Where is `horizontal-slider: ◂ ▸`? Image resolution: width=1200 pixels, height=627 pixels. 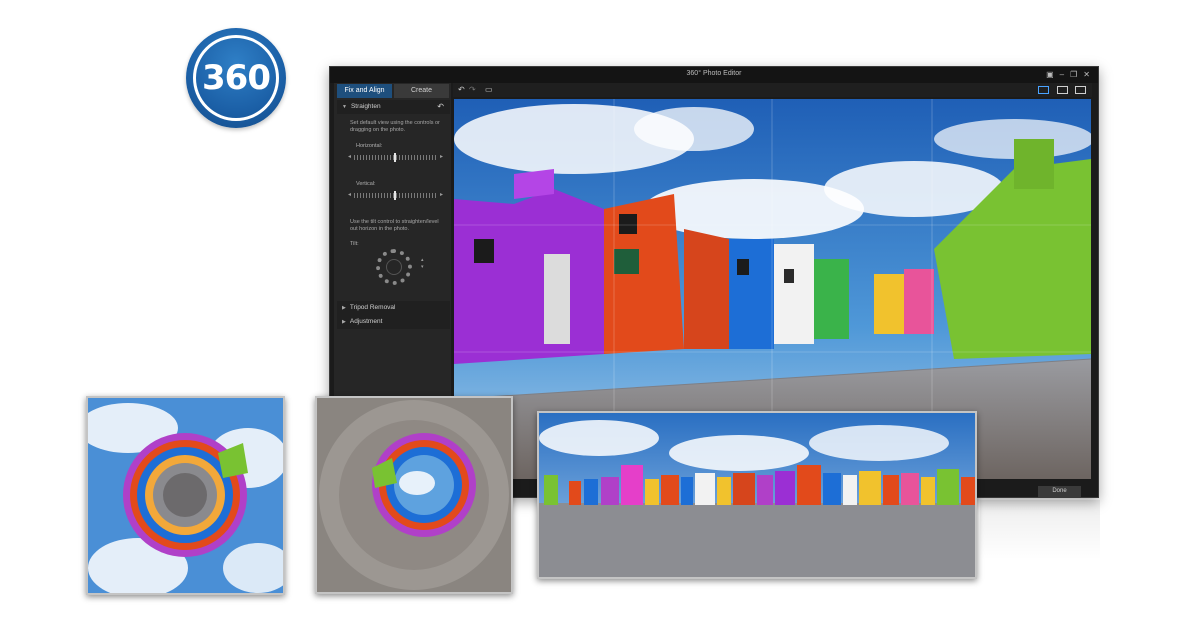 horizontal-slider: ◂ ▸ is located at coordinates (395, 158).